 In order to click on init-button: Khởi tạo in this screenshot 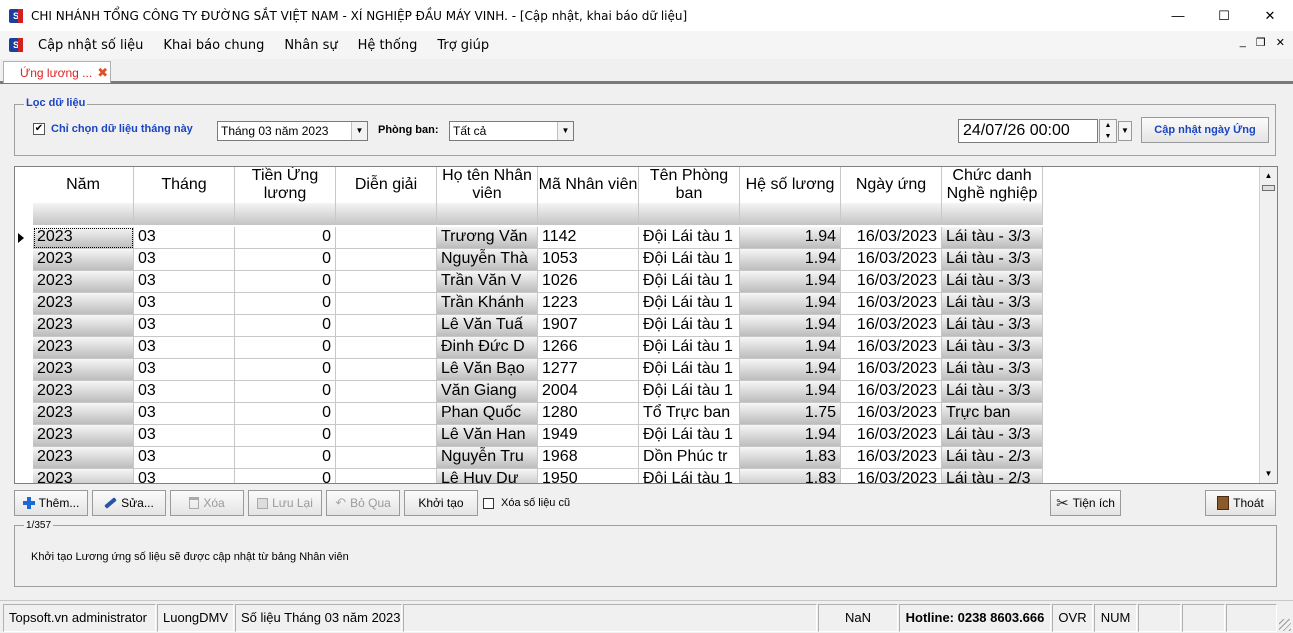, I will do `click(441, 503)`.